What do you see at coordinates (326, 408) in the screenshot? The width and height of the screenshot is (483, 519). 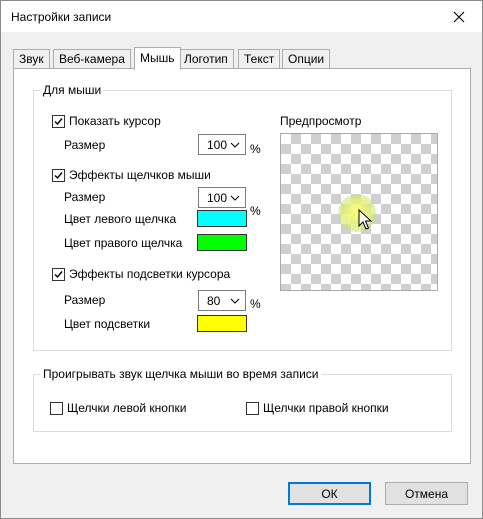 I see `right-clicks-label: Щелчки правой кнопки` at bounding box center [326, 408].